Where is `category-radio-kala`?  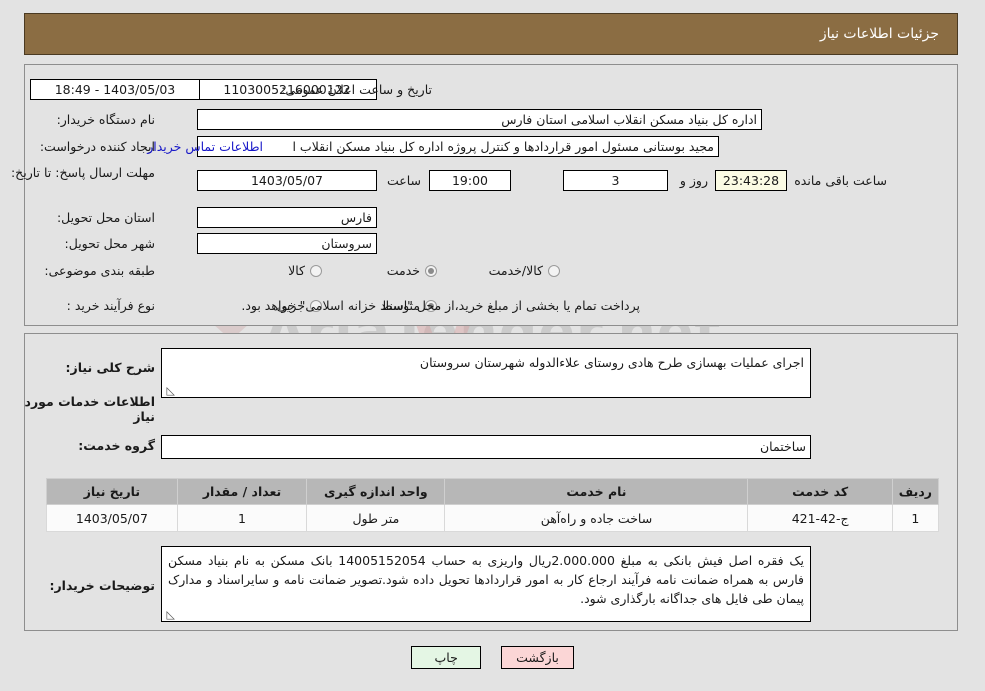
category-radio-kala is located at coordinates (316, 270).